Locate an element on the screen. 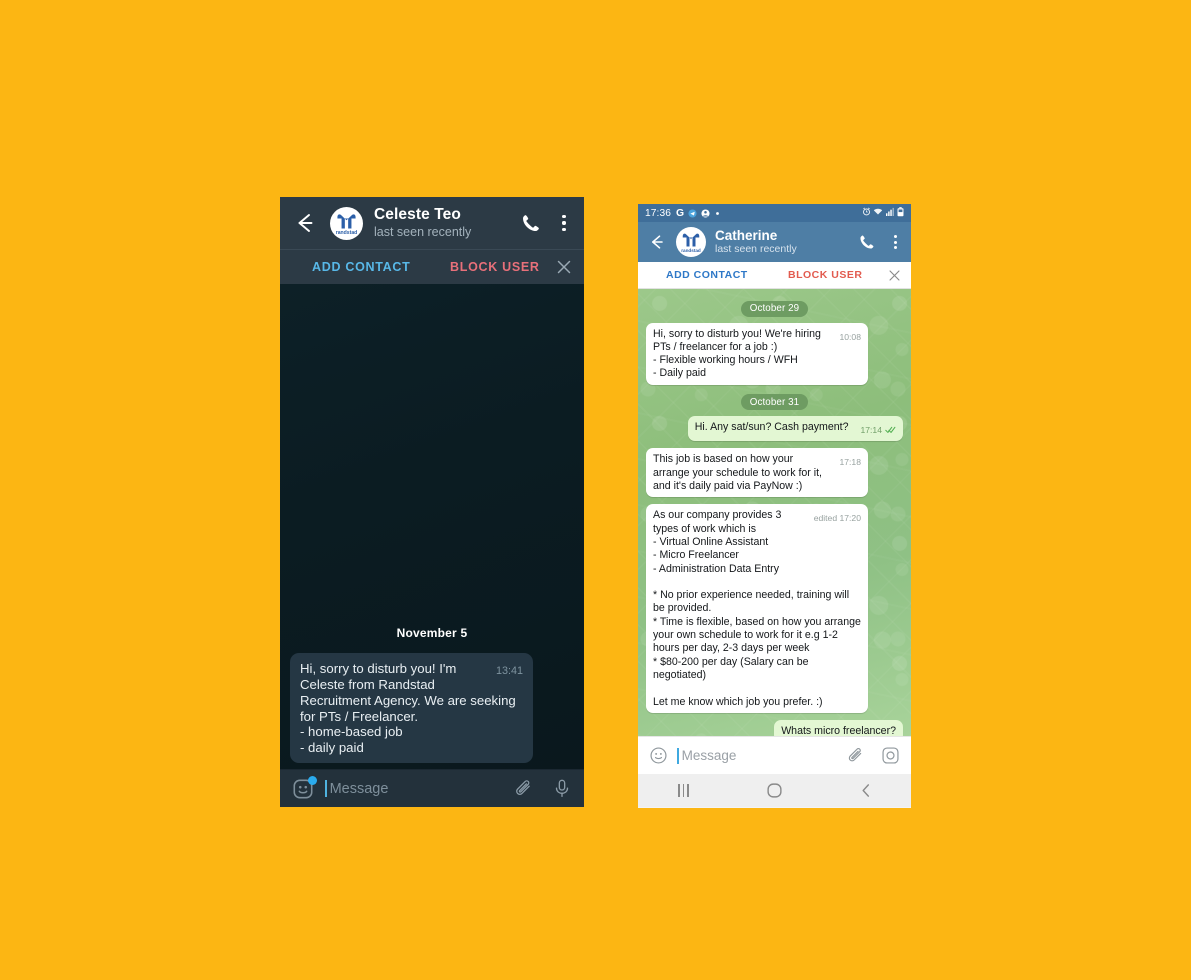  network-type-label: G is located at coordinates (680, 213).